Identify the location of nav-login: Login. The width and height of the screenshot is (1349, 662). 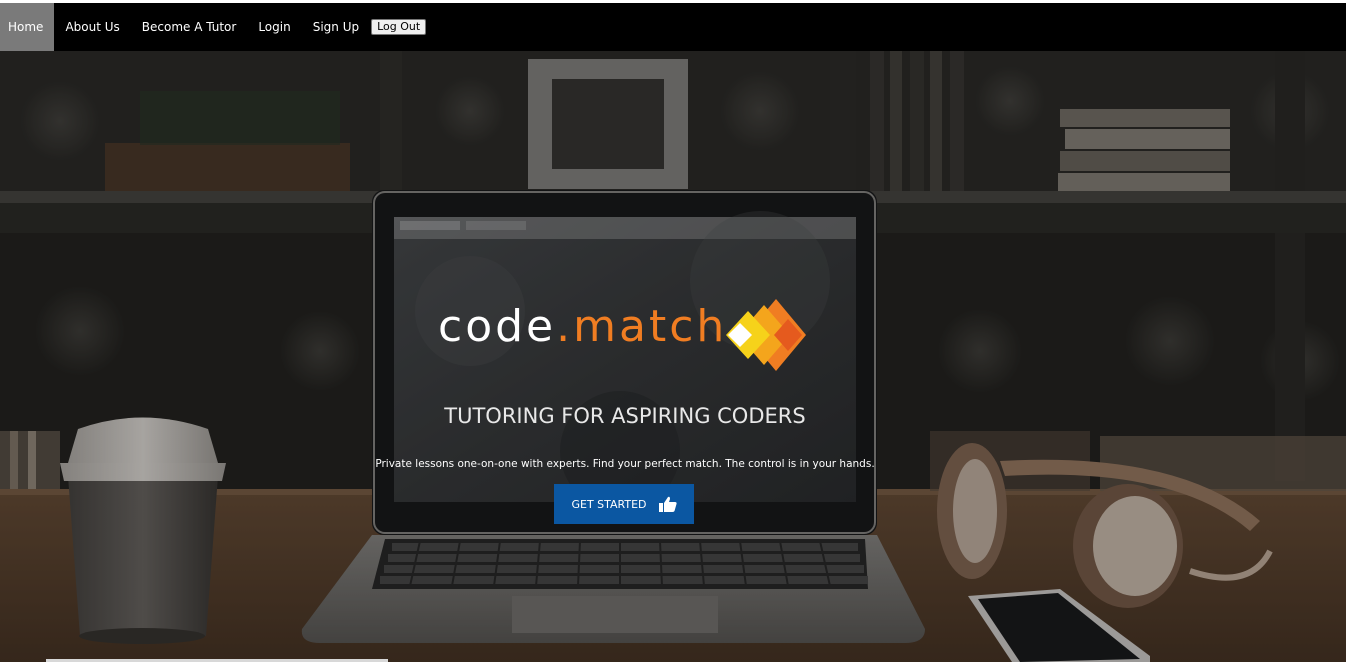
(274, 27).